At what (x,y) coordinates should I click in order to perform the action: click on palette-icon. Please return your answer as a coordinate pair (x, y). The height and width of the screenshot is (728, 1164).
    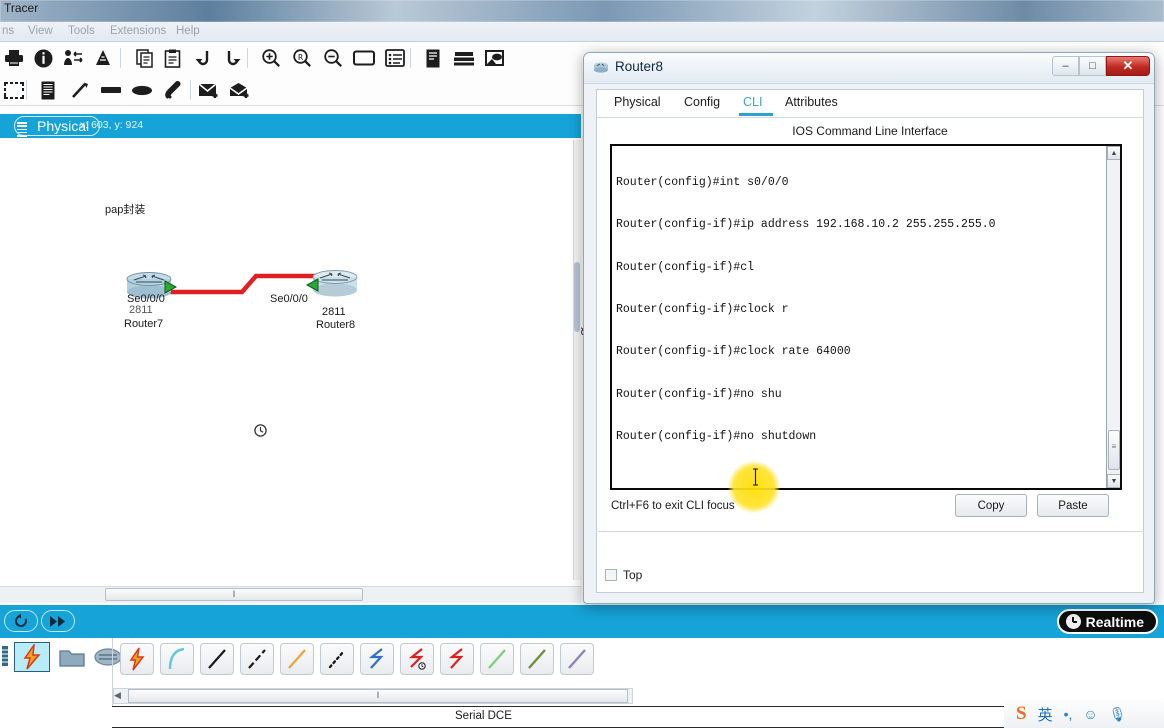
    Looking at the image, I should click on (364, 58).